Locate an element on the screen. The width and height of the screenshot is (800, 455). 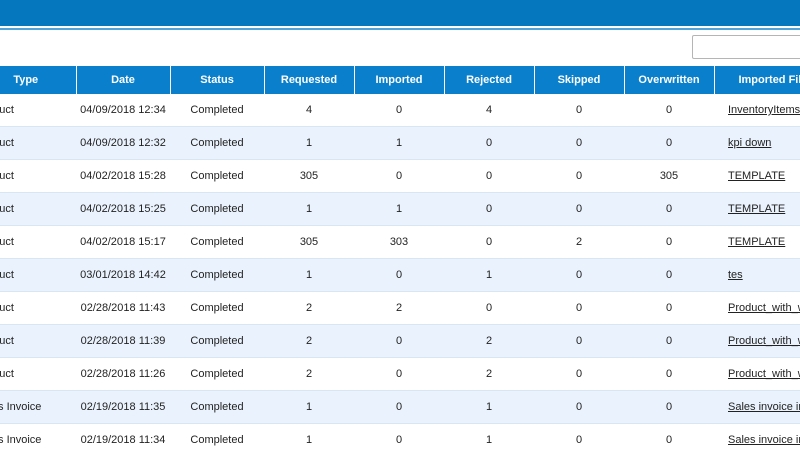
cell-imported: 2 is located at coordinates (399, 308).